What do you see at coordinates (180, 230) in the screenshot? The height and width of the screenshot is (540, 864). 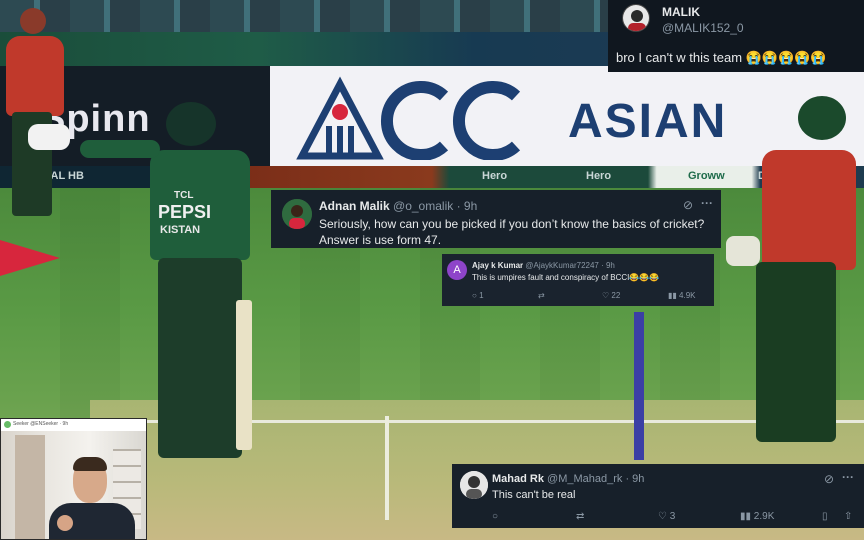 I see `jersey-country-text: KISTAN` at bounding box center [180, 230].